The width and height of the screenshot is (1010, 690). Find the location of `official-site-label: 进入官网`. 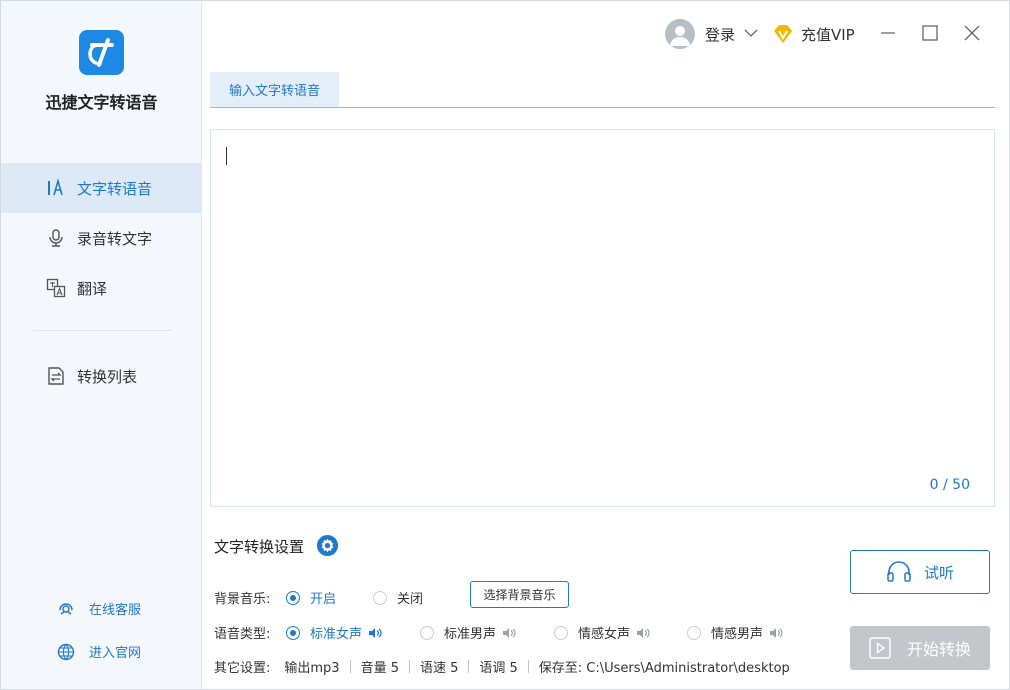

official-site-label: 进入官网 is located at coordinates (115, 653).